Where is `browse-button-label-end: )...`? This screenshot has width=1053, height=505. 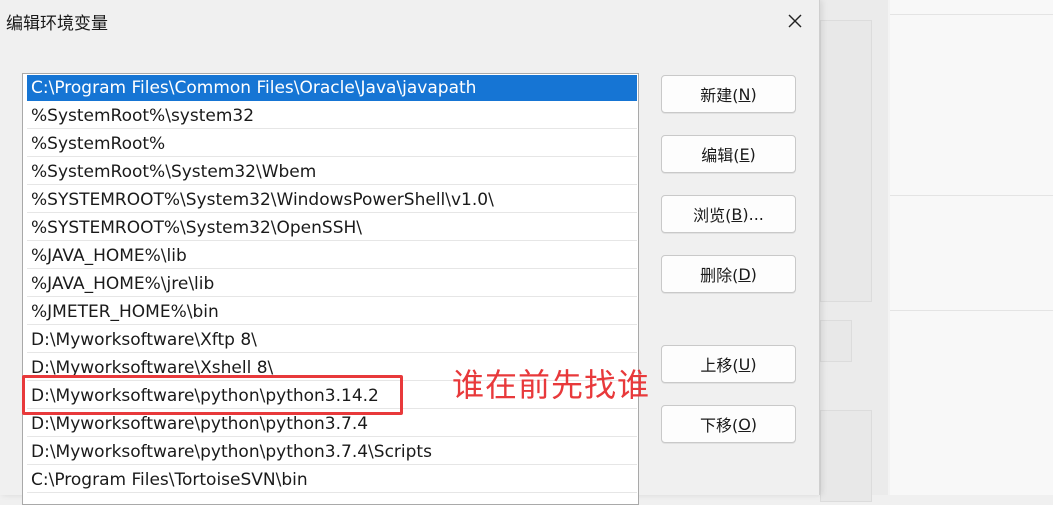 browse-button-label-end: )... is located at coordinates (753, 214).